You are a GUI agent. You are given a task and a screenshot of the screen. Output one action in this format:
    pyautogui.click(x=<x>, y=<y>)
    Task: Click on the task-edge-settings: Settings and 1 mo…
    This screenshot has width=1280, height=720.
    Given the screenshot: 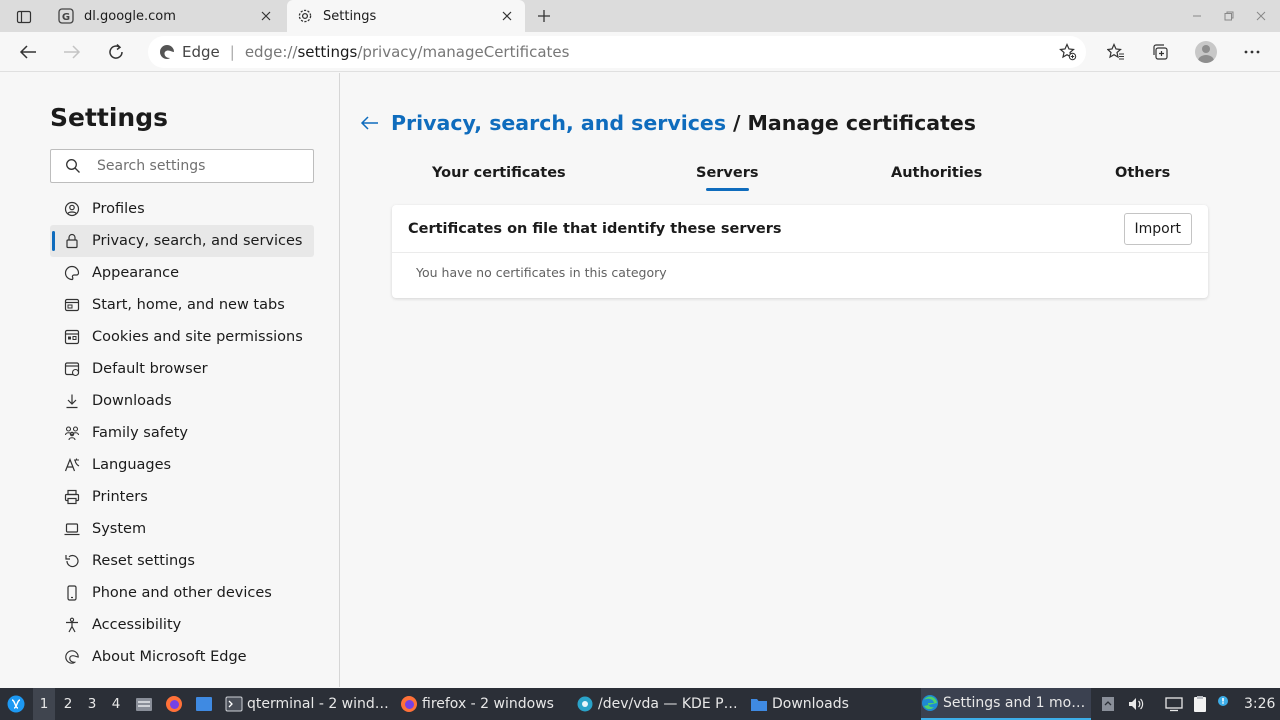 What is the action you would take?
    pyautogui.click(x=1006, y=704)
    